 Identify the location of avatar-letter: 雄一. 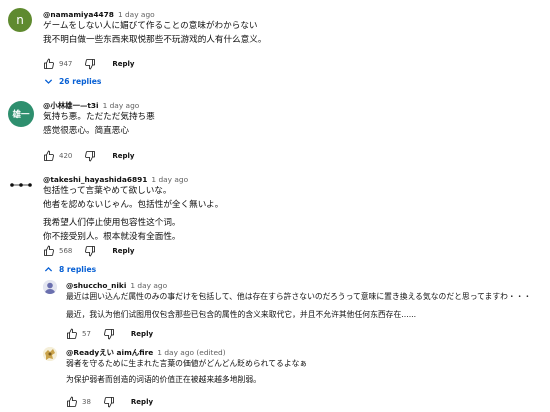
(21, 115).